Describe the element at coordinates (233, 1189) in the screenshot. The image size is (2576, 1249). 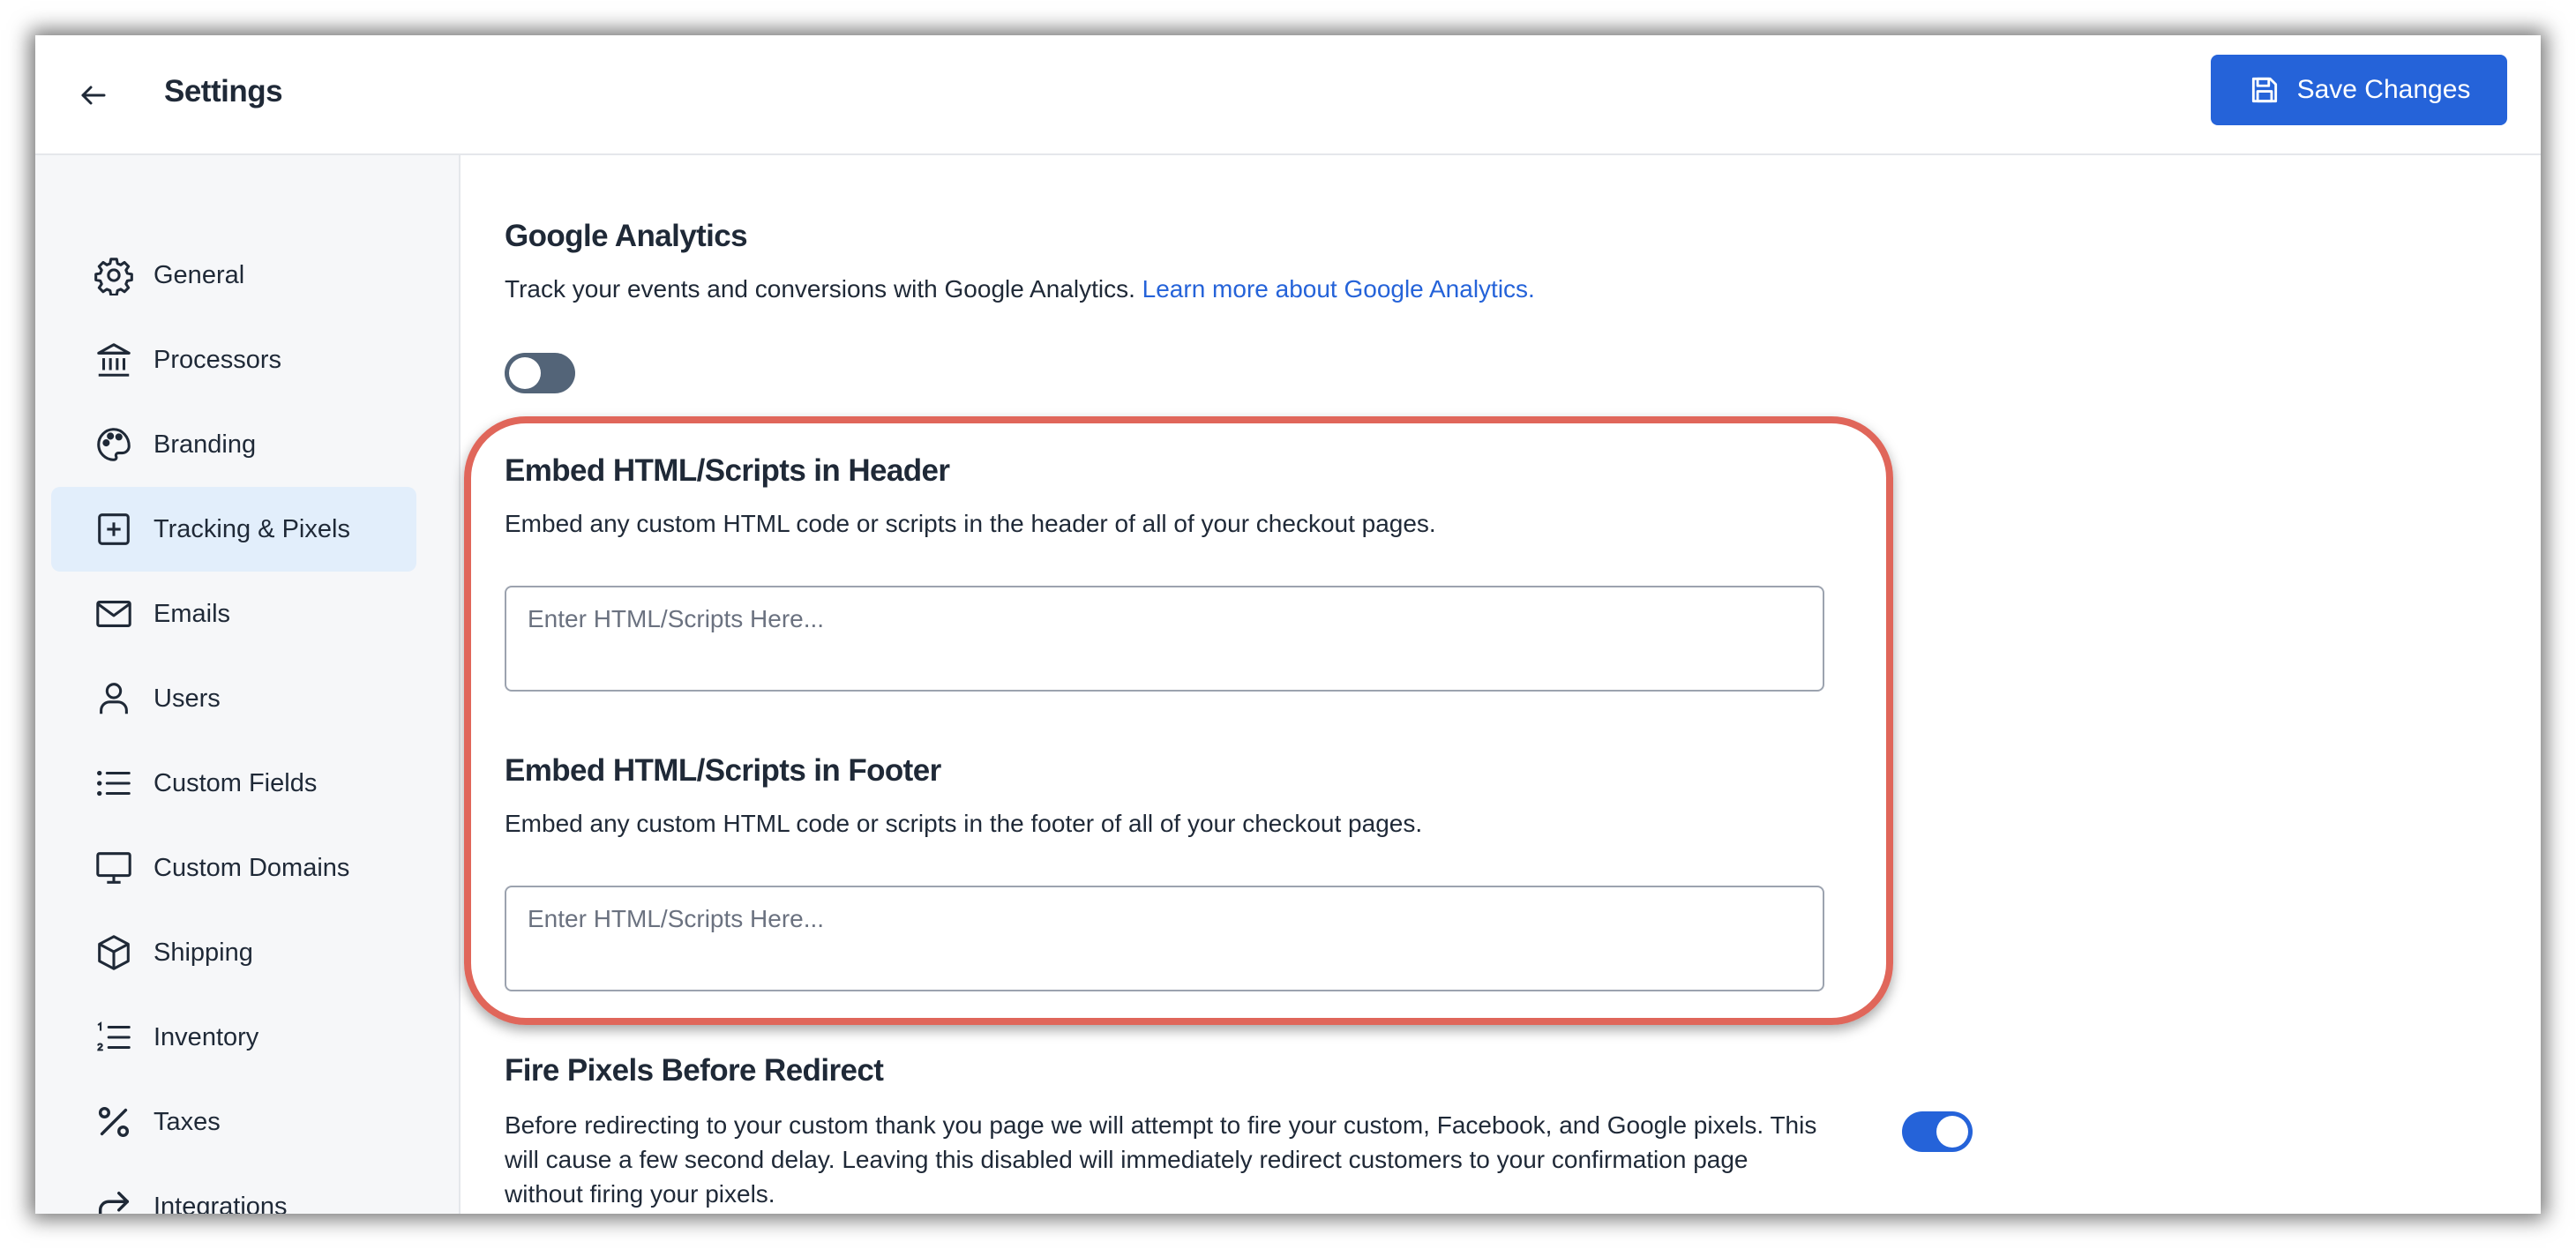
I see `sidebar-item-integrations: Integrations` at that location.